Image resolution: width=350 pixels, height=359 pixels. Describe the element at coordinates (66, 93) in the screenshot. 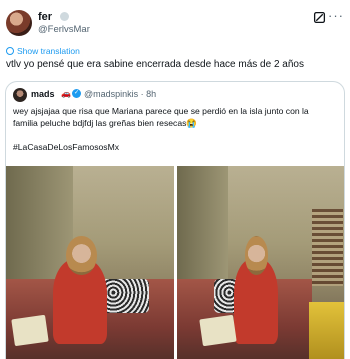

I see `car-emoji: 🚗` at that location.